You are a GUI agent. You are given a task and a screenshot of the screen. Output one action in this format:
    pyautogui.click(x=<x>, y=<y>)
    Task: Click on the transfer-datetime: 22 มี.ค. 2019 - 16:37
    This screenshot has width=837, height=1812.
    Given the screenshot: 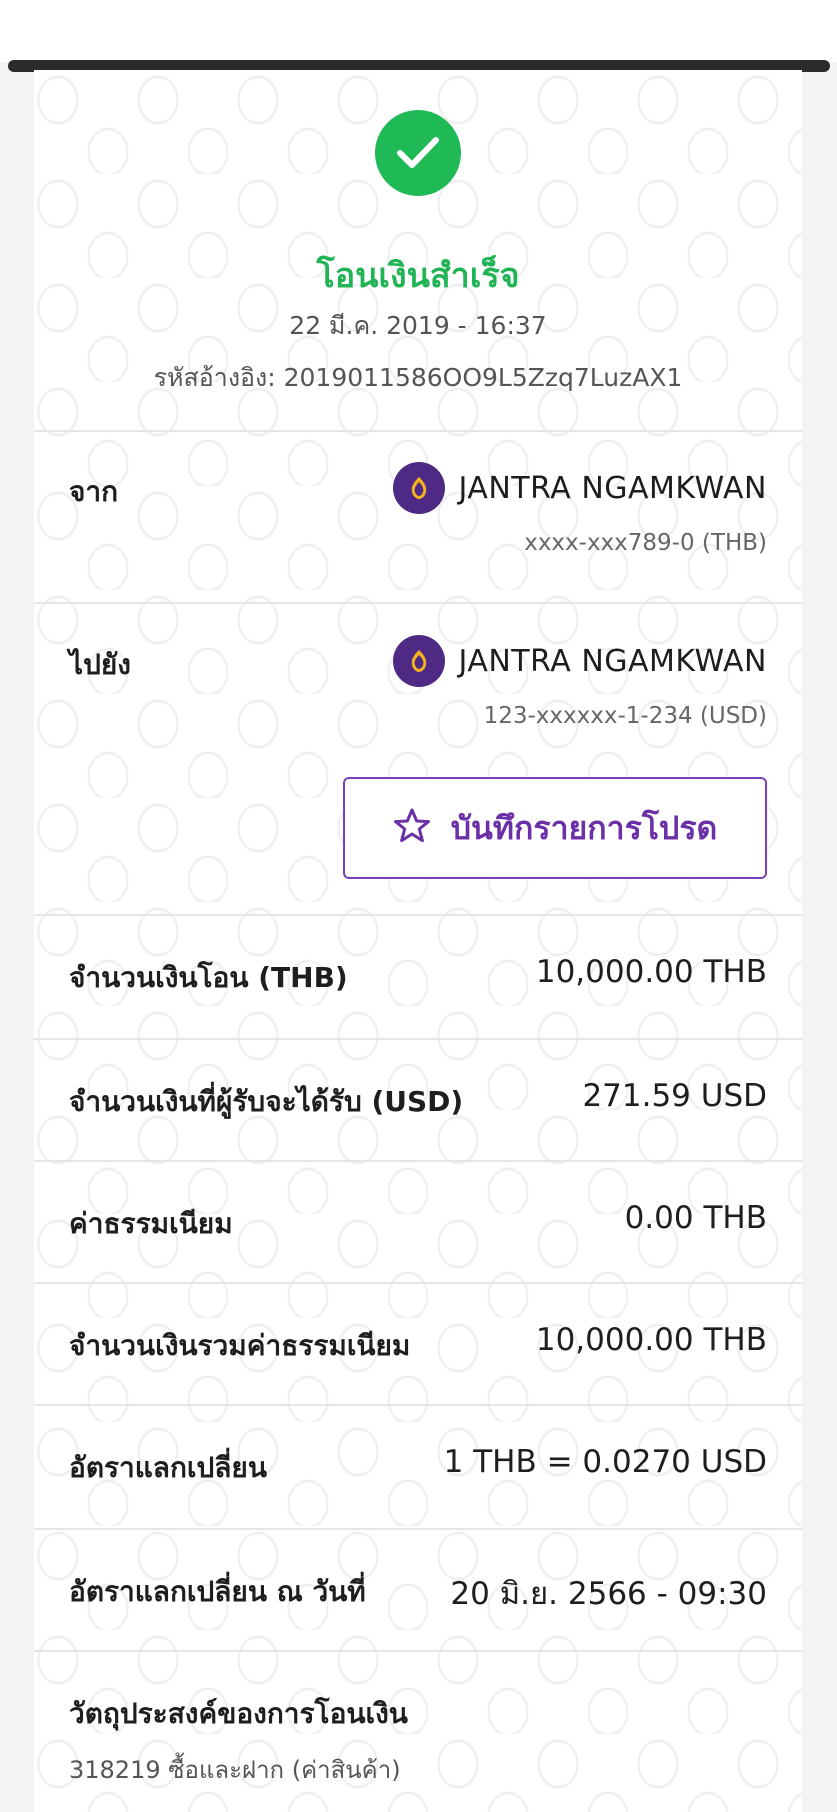 What is the action you would take?
    pyautogui.click(x=418, y=325)
    